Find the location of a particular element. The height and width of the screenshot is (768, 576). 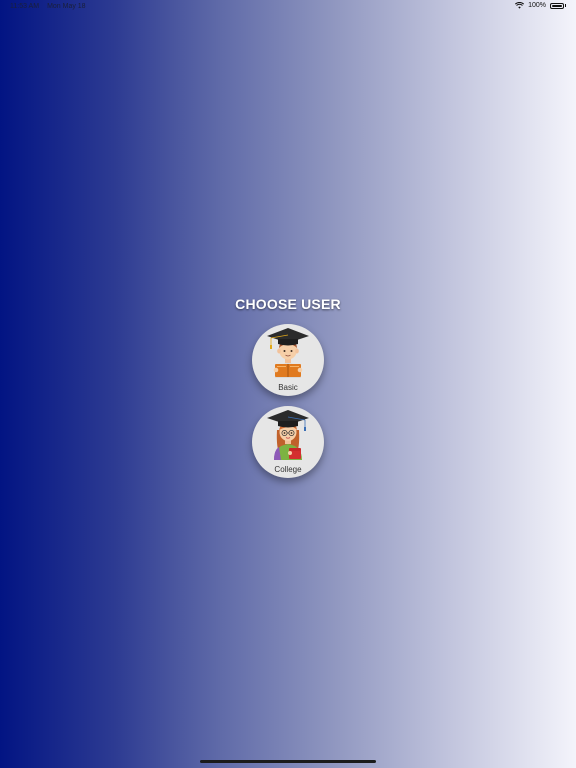

status-left: 11:53 AM Mon May 18 is located at coordinates (48, 6).